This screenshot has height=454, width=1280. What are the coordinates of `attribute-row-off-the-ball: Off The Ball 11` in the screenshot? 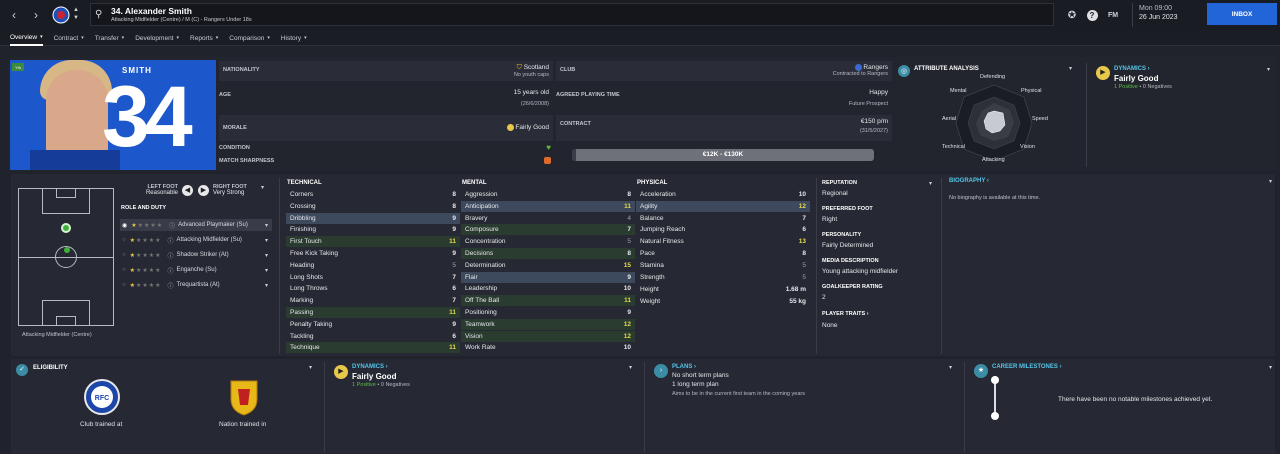 It's located at (548, 301).